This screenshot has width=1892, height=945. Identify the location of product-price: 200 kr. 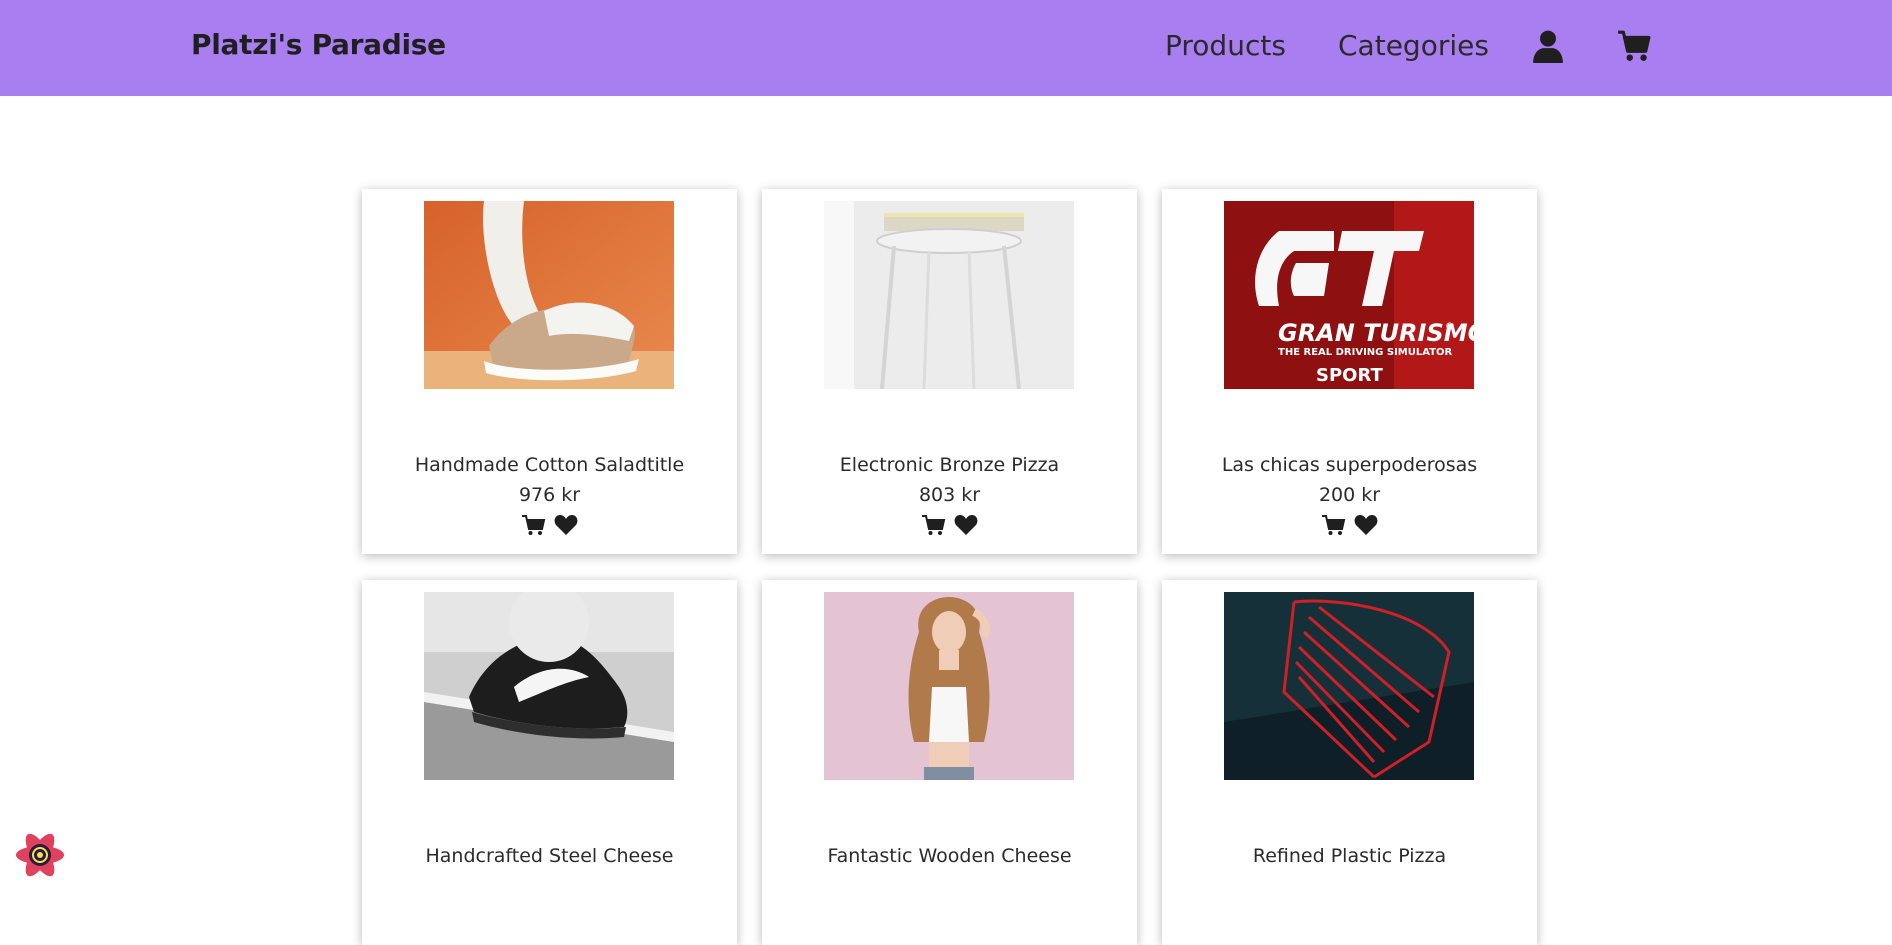
(1349, 495).